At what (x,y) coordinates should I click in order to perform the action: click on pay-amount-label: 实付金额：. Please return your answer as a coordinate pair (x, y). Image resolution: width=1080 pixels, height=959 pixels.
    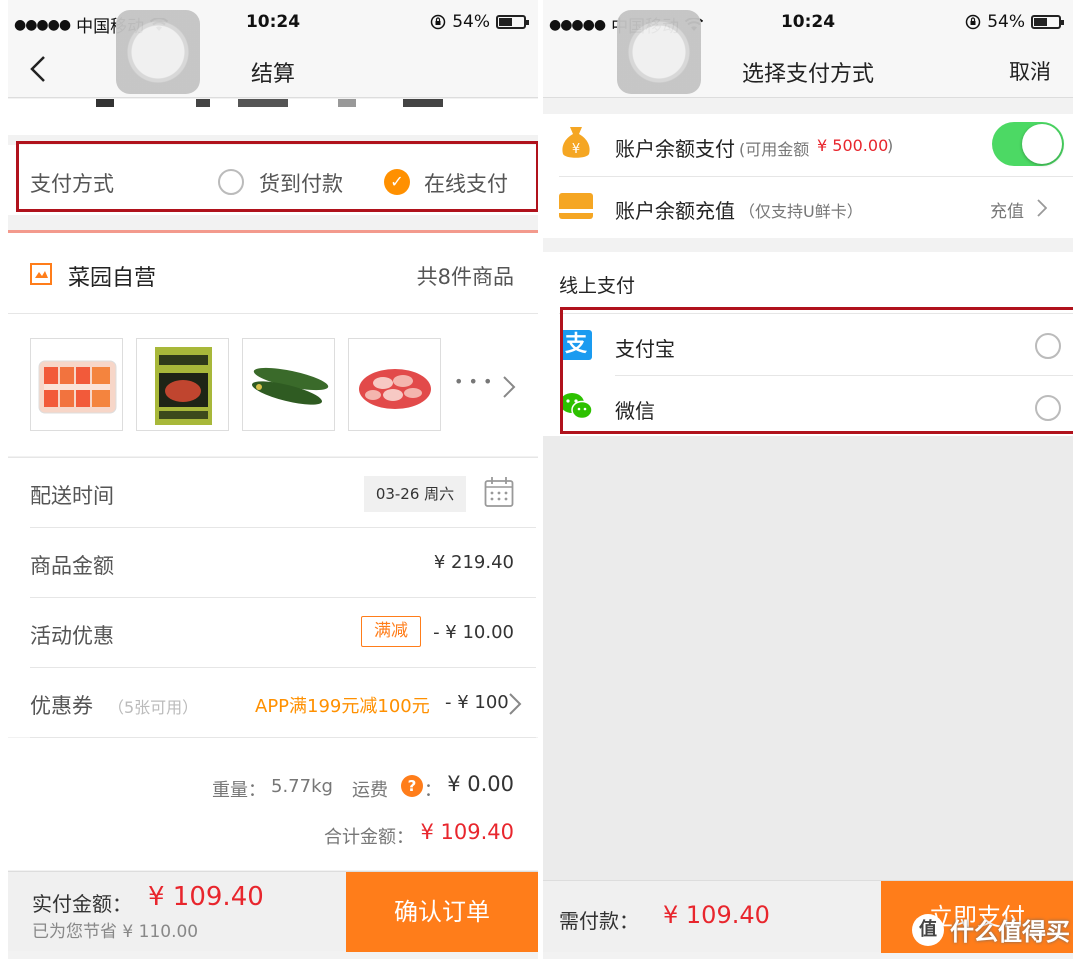
    Looking at the image, I should click on (82, 904).